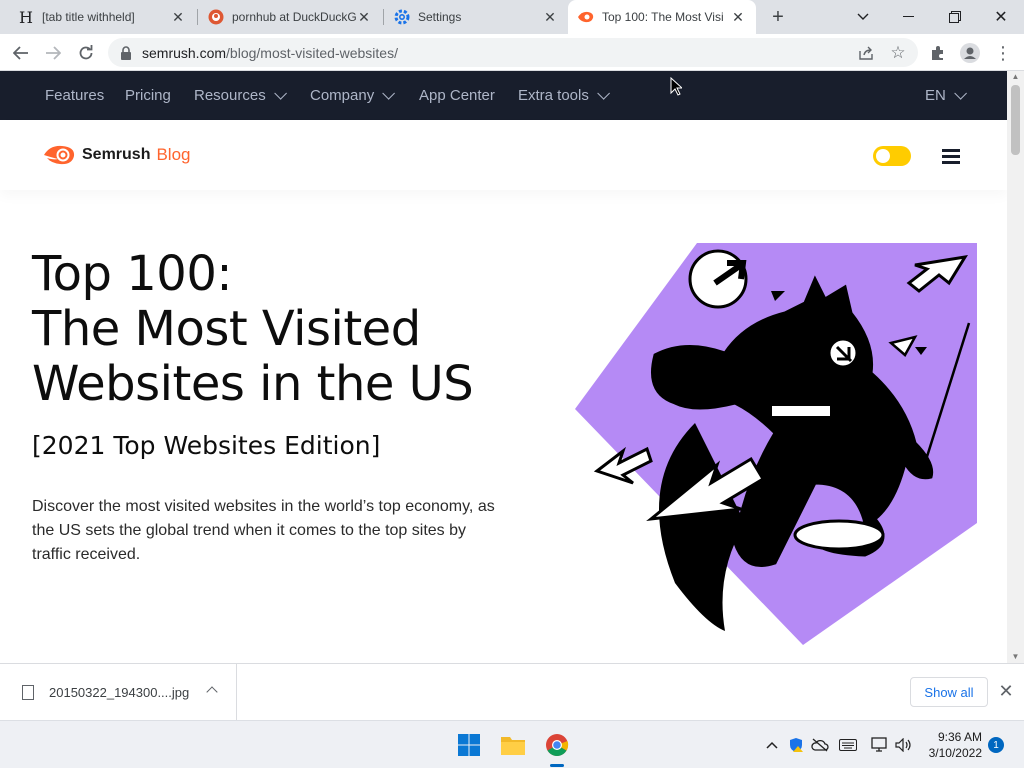 Image resolution: width=1024 pixels, height=768 pixels. I want to click on nav-label: Resources, so click(230, 95).